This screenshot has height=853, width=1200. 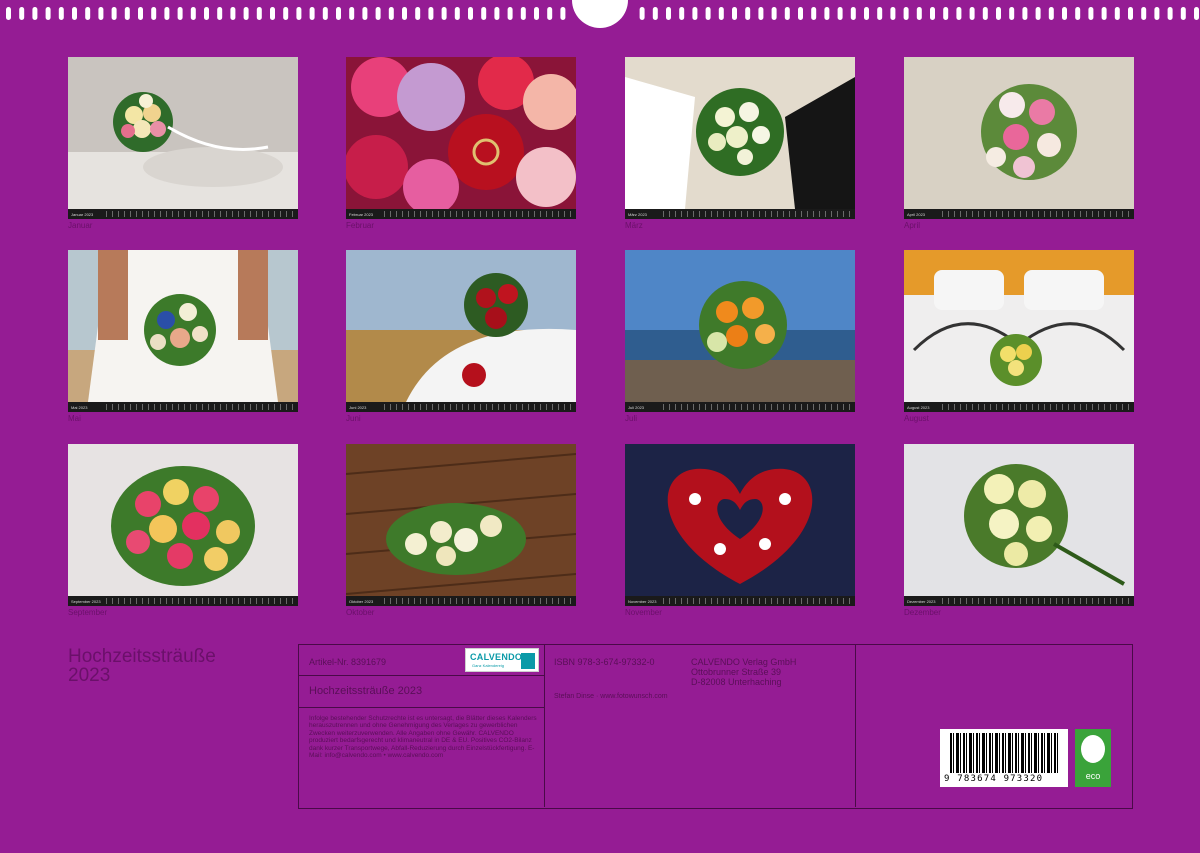 What do you see at coordinates (142, 656) in the screenshot?
I see `title-line-1: Hochzeitssträuße` at bounding box center [142, 656].